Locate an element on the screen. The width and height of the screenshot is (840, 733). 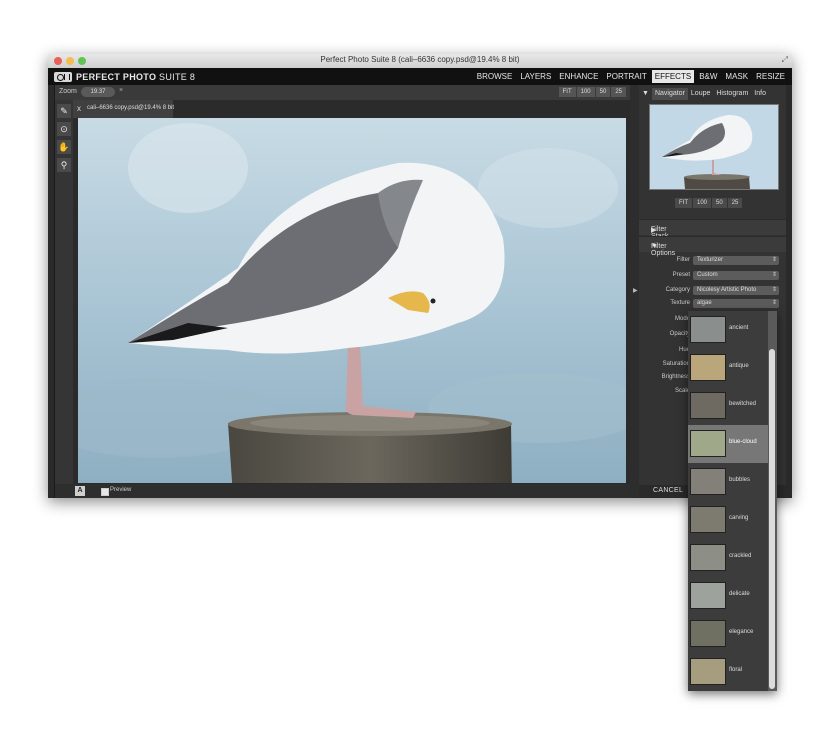
hand-tool-icon: ✋ is located at coordinates (64, 147).